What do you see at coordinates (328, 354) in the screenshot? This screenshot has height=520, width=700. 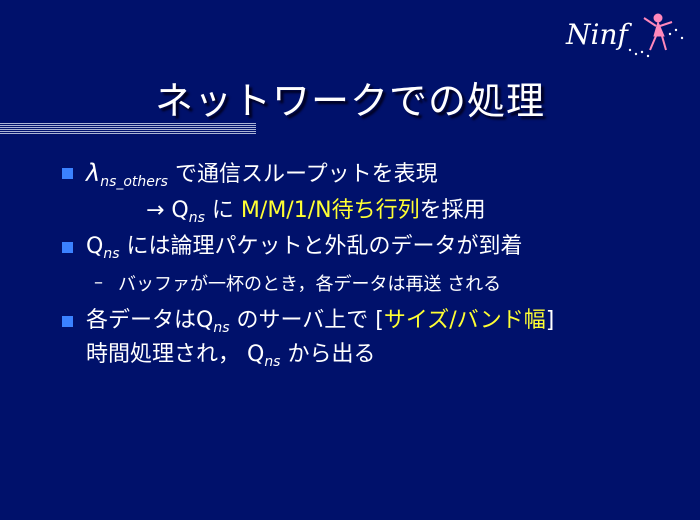 I see `bullet-3-cont-body: から出る` at bounding box center [328, 354].